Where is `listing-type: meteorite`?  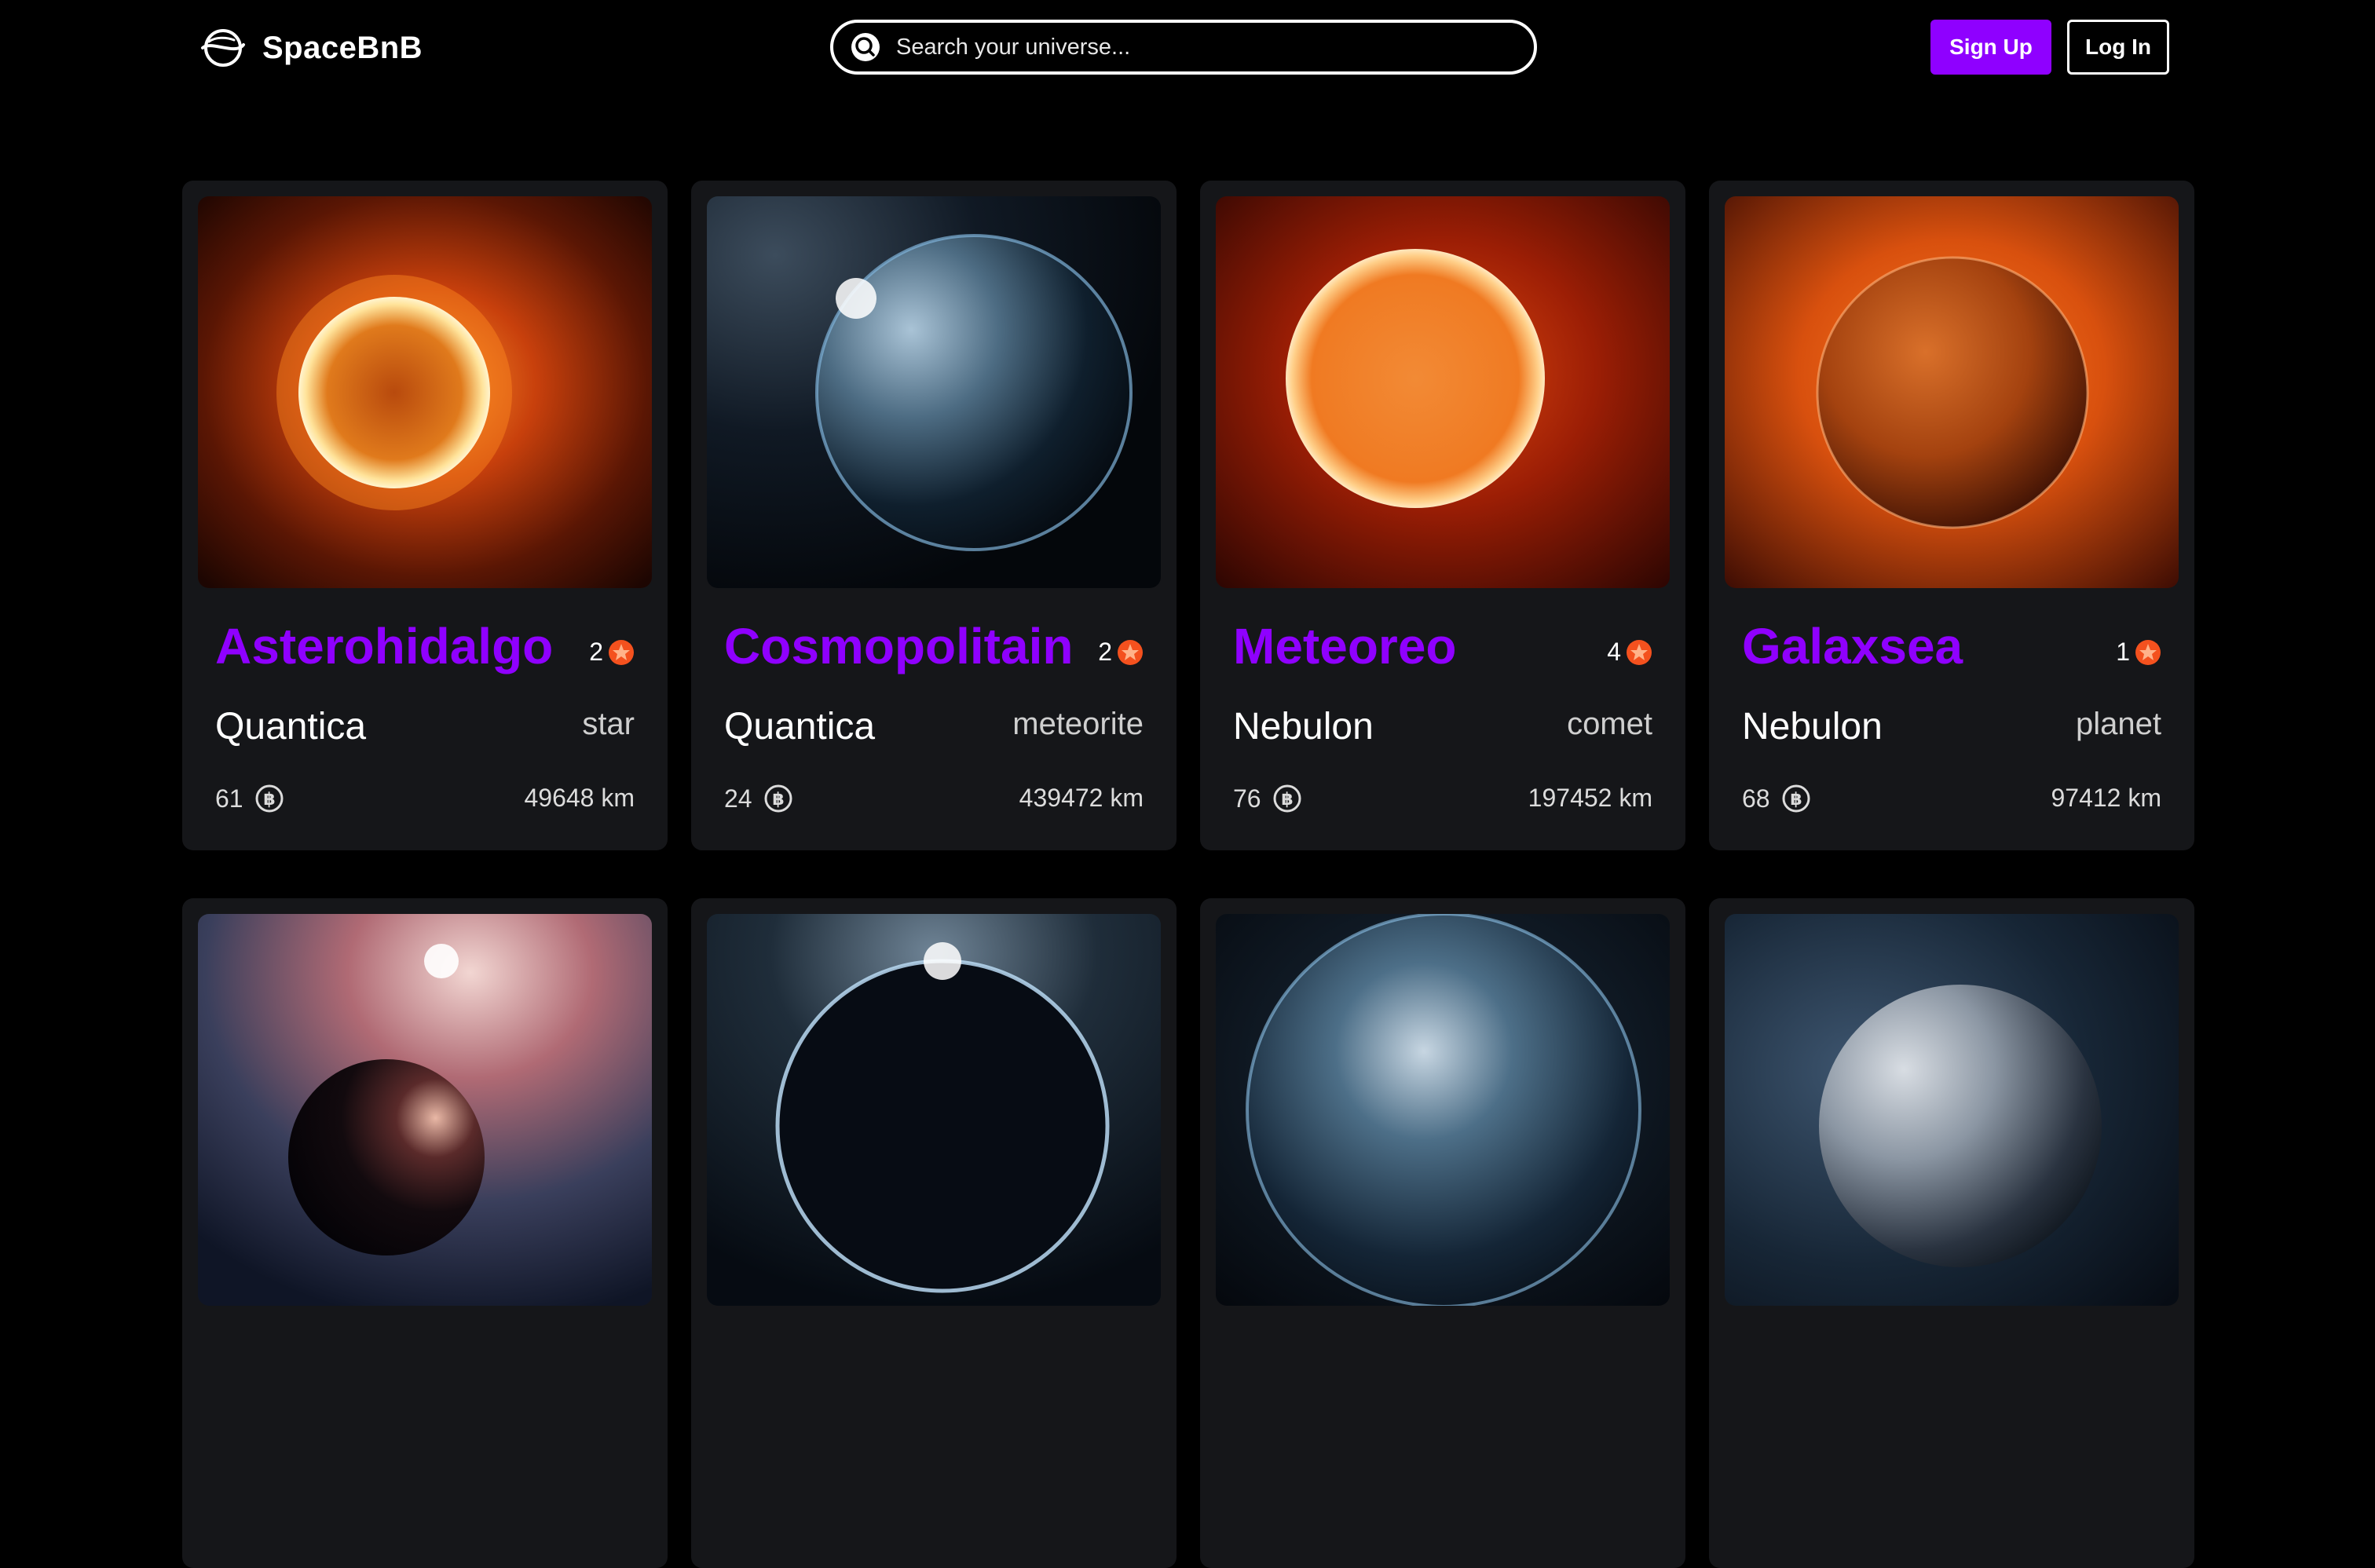
listing-type: meteorite is located at coordinates (1078, 724).